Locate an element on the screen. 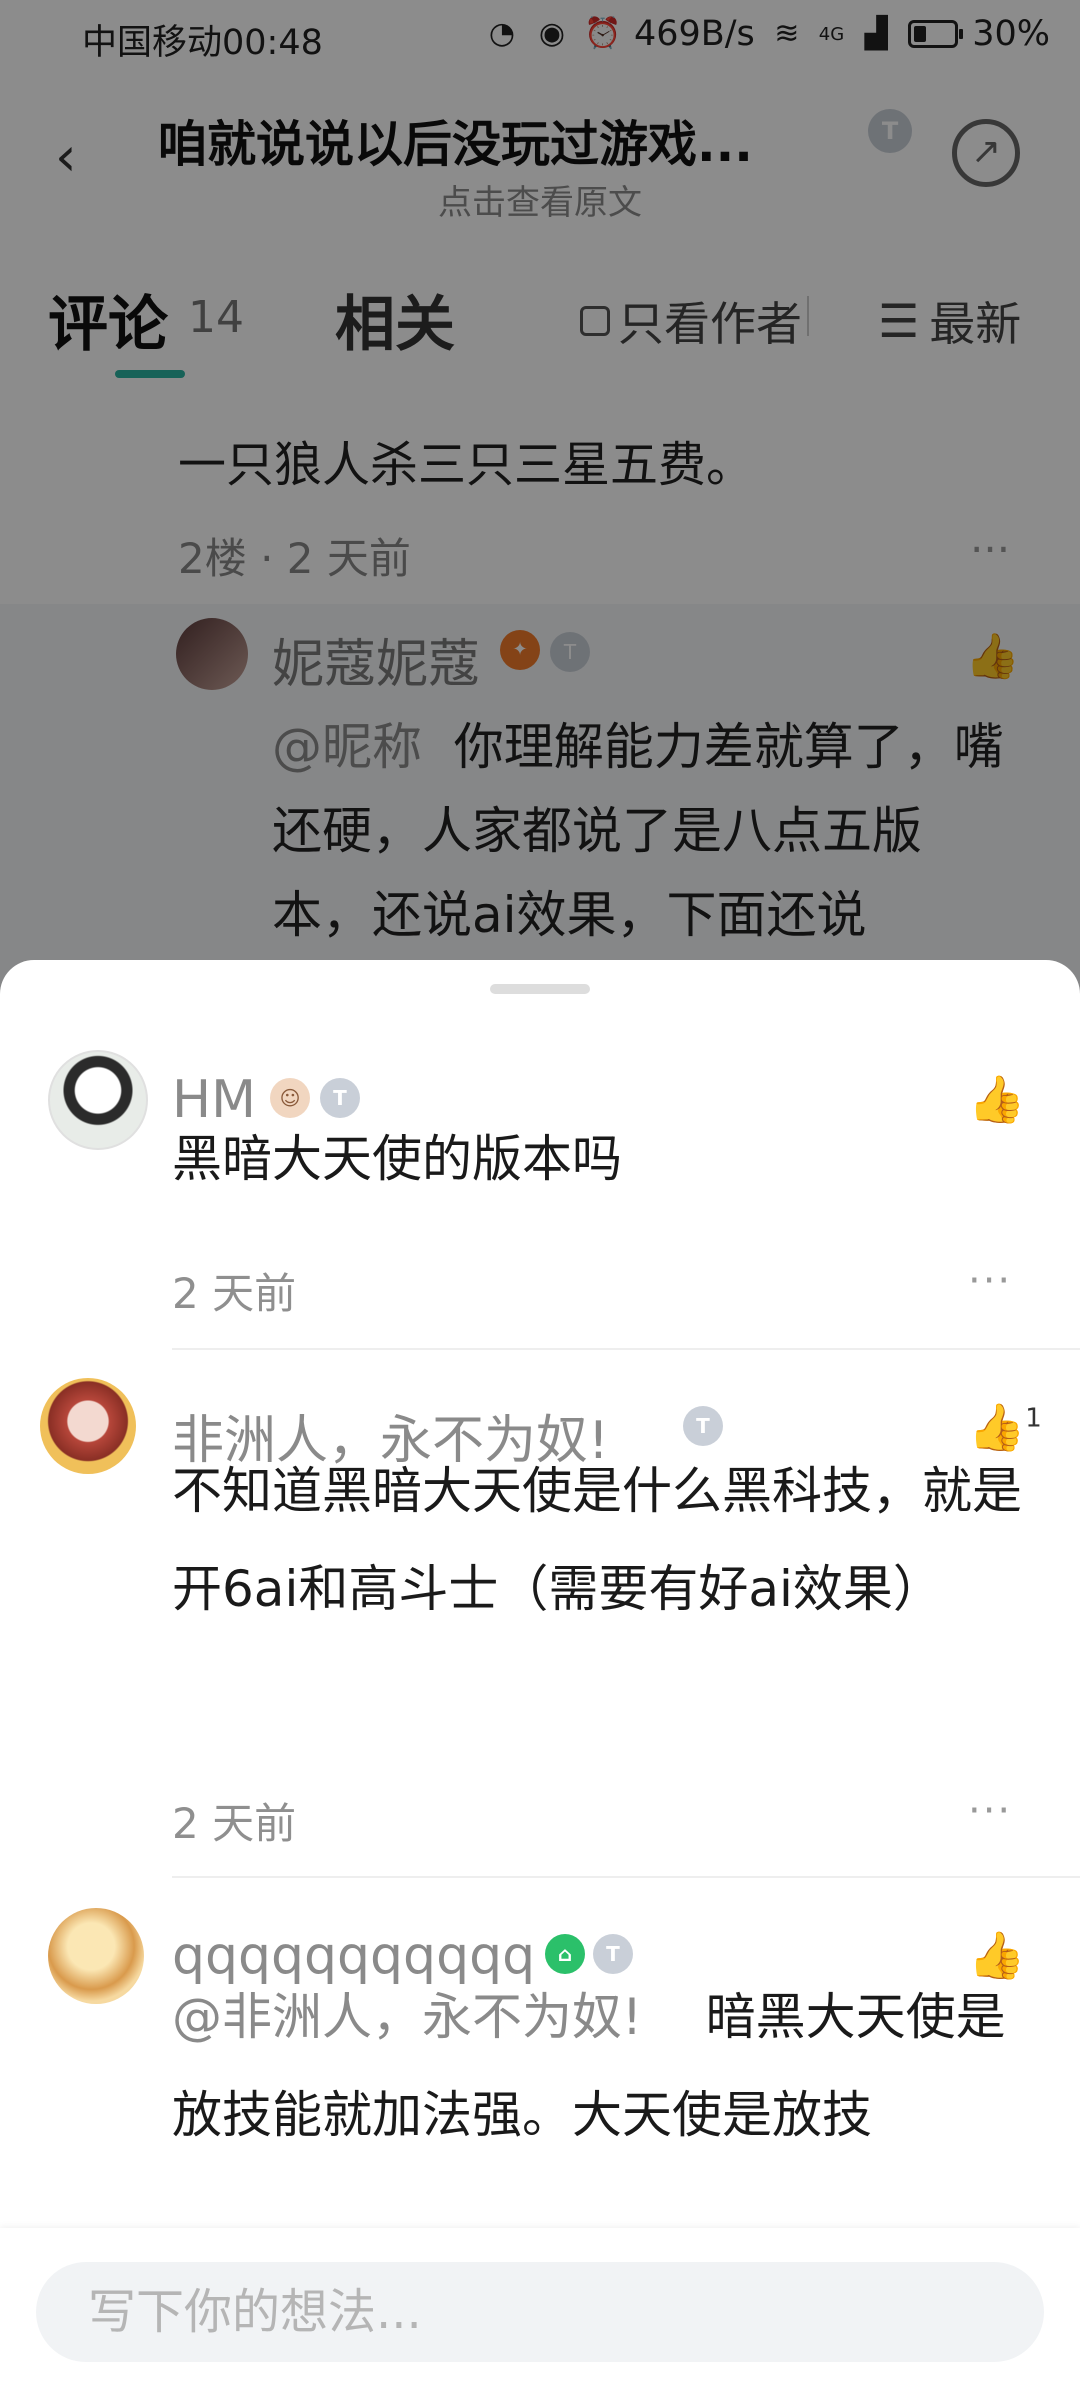  drag-handle is located at coordinates (540, 989).